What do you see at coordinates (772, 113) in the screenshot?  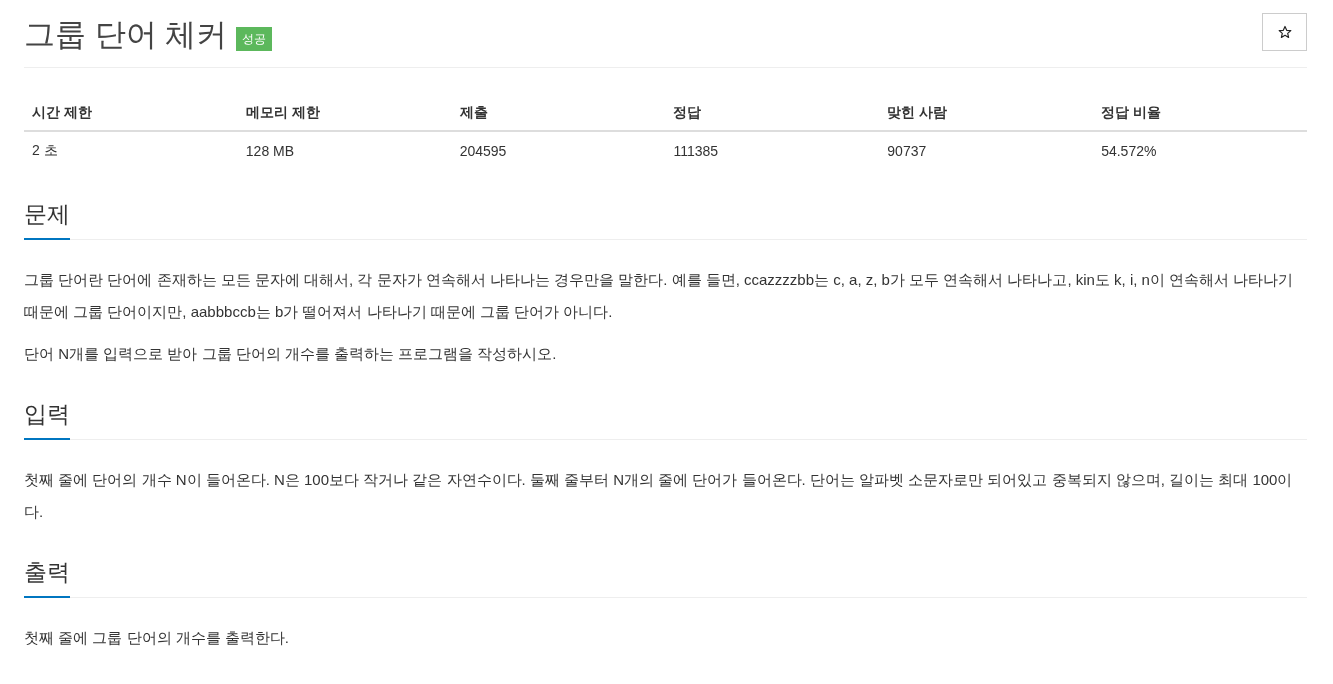 I see `column-header: 정답` at bounding box center [772, 113].